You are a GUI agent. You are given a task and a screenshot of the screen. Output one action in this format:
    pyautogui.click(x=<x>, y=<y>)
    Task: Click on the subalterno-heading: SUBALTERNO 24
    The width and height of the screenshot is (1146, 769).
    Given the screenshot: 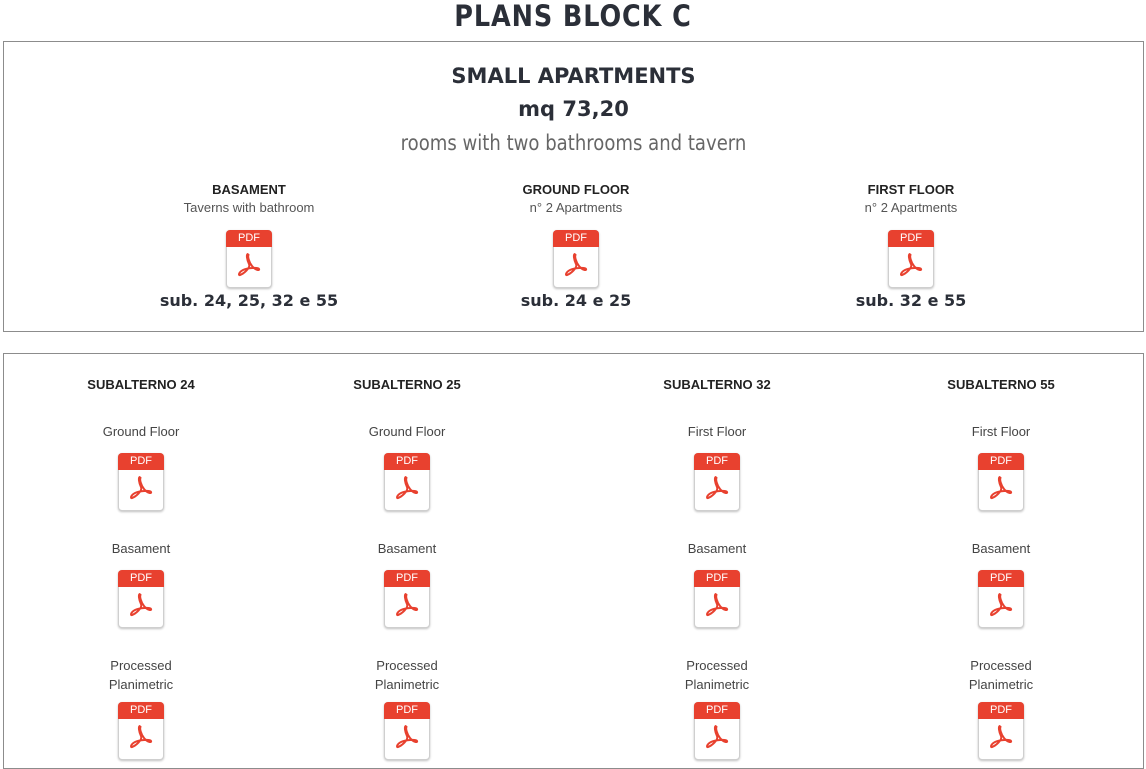 What is the action you would take?
    pyautogui.click(x=141, y=384)
    